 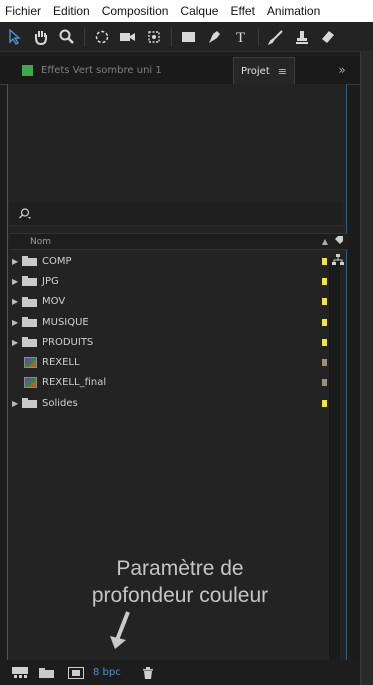 I want to click on item-name: COMP, so click(x=57, y=261).